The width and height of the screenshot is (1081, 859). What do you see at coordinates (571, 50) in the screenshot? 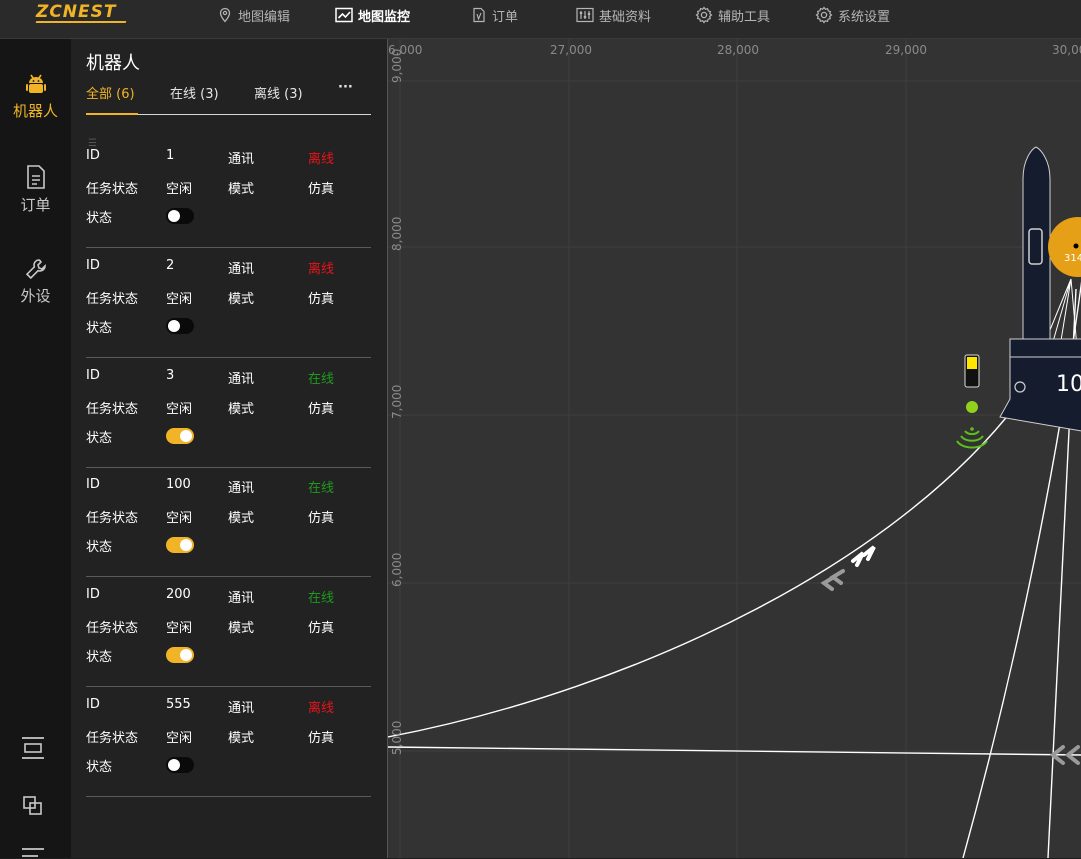
I see `x-tick: 27,000` at bounding box center [571, 50].